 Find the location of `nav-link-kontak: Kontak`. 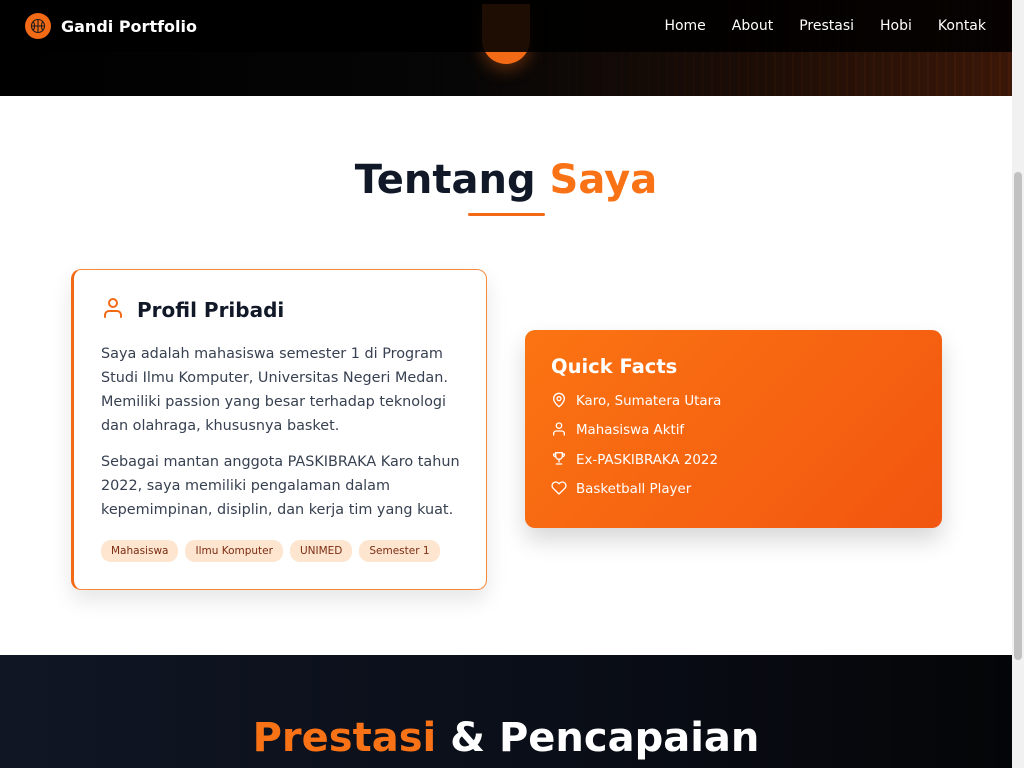

nav-link-kontak: Kontak is located at coordinates (962, 26).